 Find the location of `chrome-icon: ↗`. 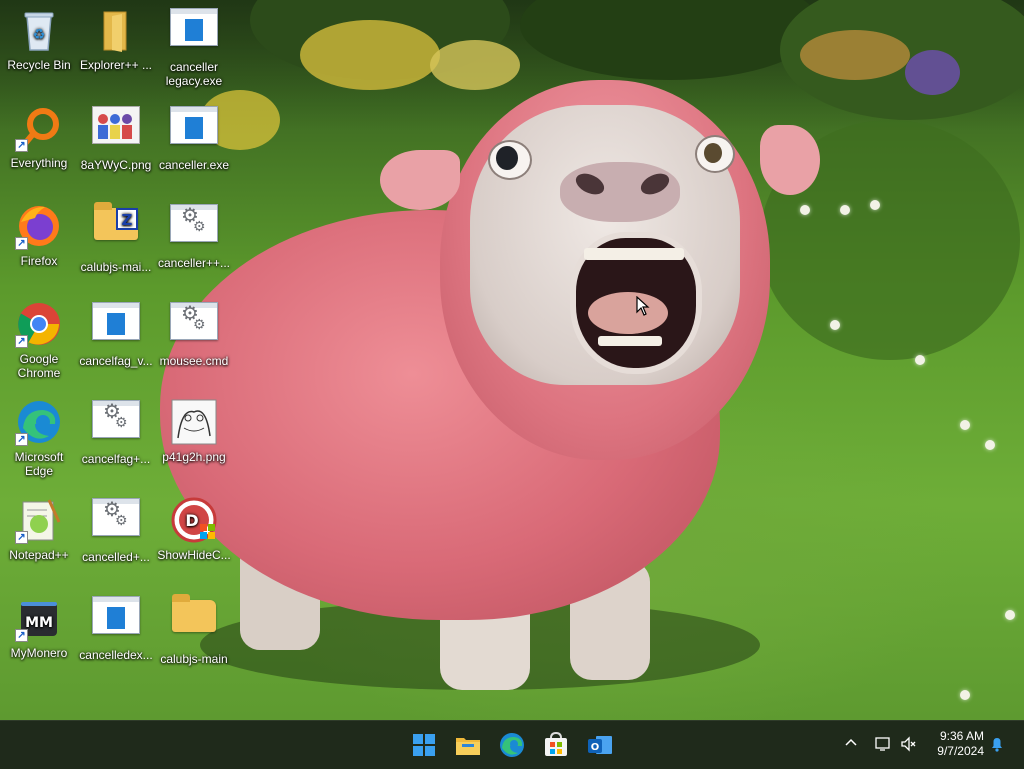

chrome-icon: ↗ is located at coordinates (39, 324).